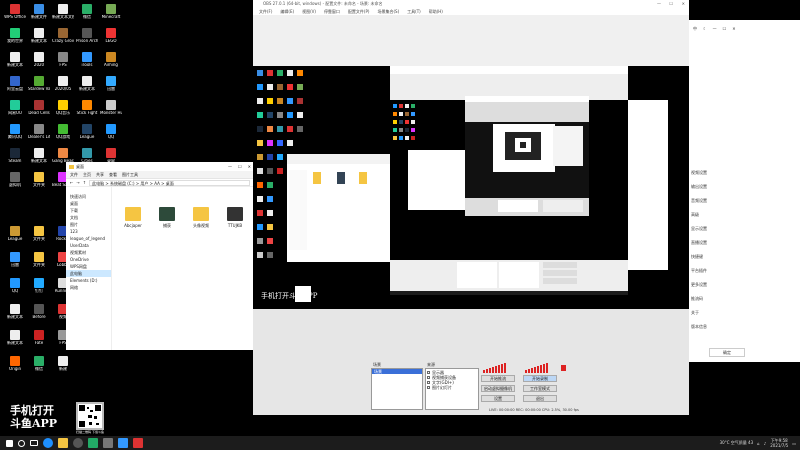  I want to click on desktop-icon: Prison Architect, so click(87, 41).